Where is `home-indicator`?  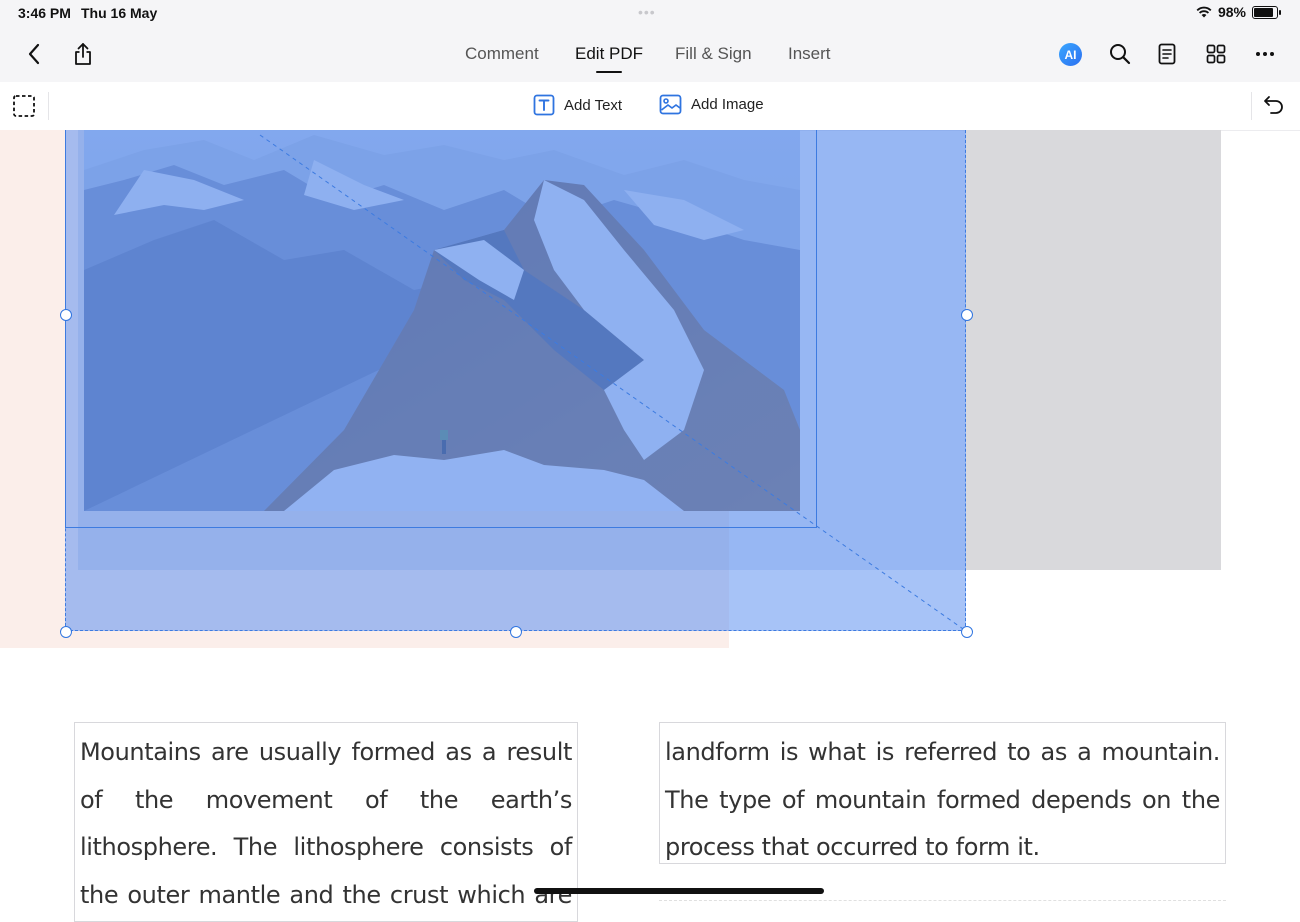 home-indicator is located at coordinates (679, 891).